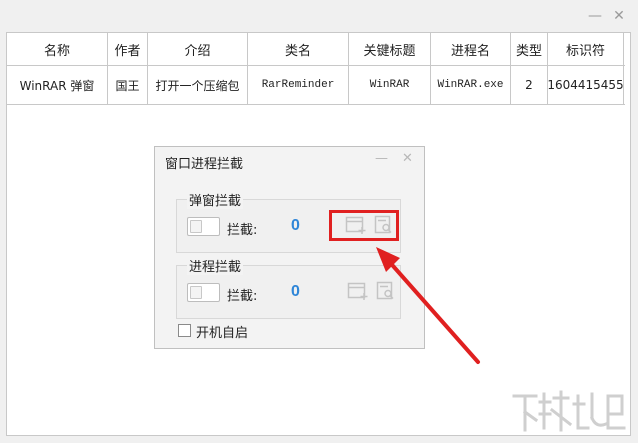  What do you see at coordinates (242, 230) in the screenshot?
I see `popup-intercept-label: 拦截:` at bounding box center [242, 230].